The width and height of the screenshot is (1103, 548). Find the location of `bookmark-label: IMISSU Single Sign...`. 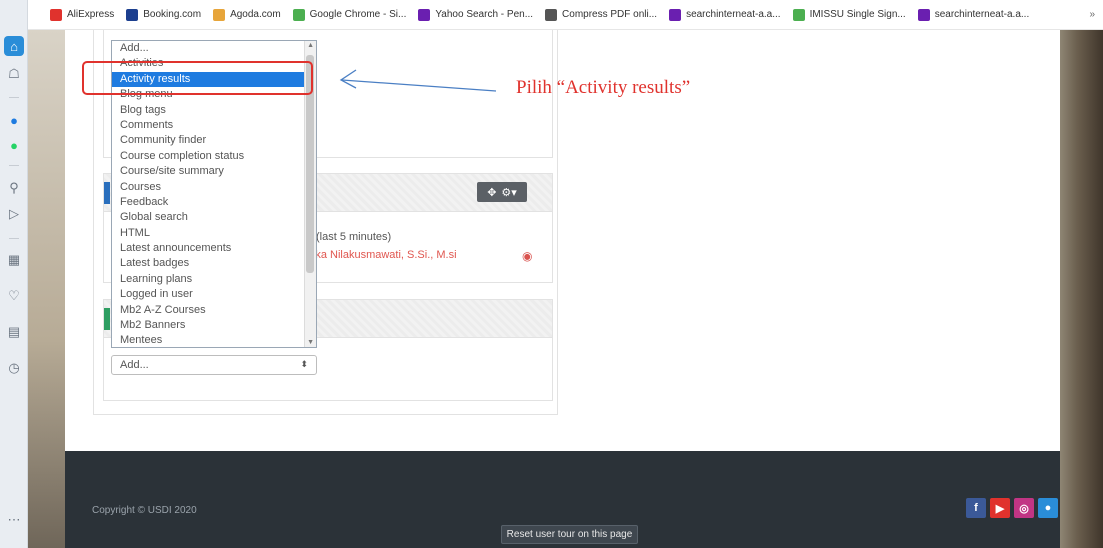

bookmark-label: IMISSU Single Sign... is located at coordinates (857, 14).